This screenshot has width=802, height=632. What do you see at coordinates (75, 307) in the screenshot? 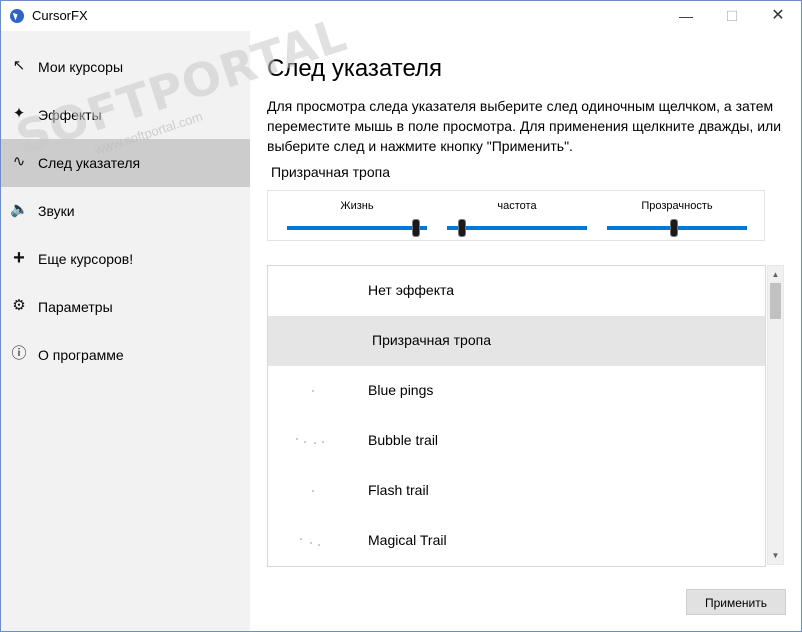
I see `sidebar-item-label: Параметры` at bounding box center [75, 307].